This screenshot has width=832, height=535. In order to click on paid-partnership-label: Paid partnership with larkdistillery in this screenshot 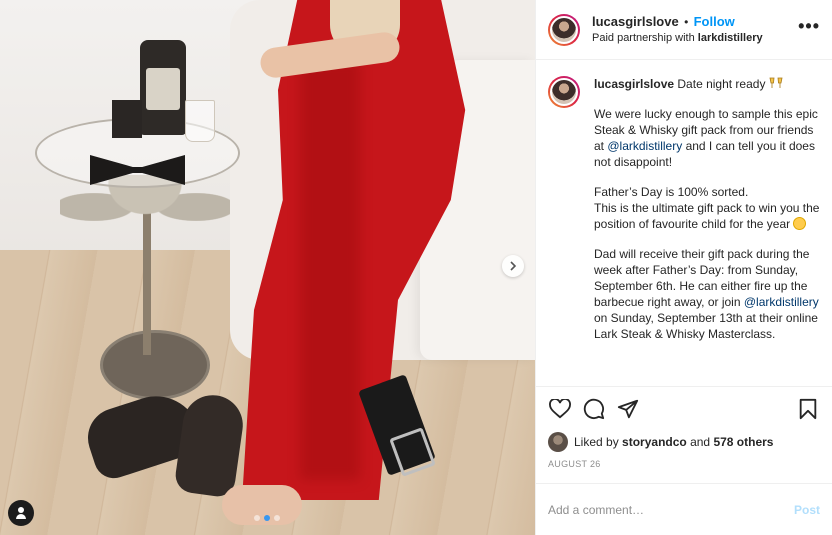, I will do `click(695, 38)`.